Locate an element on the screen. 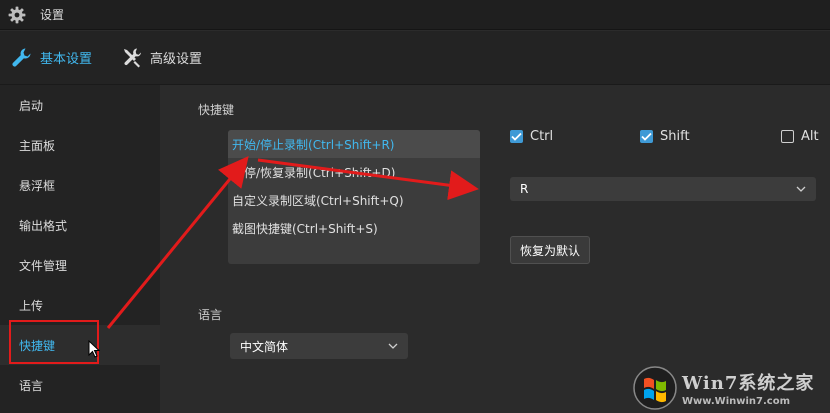 The image size is (830, 413). hotkey-item-start-stop: 开始/停止录制(Ctrl+Shift+R) is located at coordinates (354, 144).